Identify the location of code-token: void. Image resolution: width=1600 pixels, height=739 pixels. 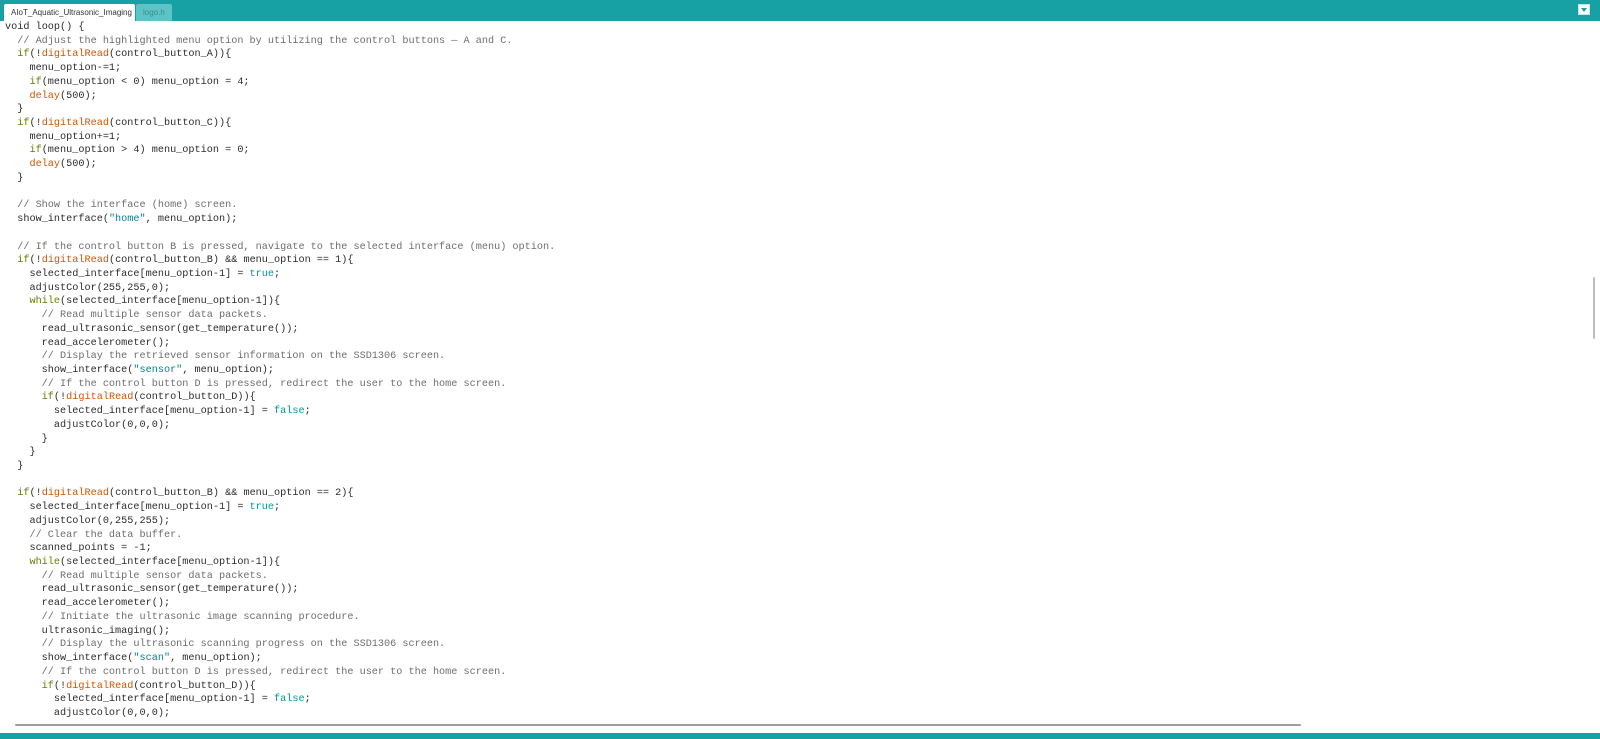
(20, 27).